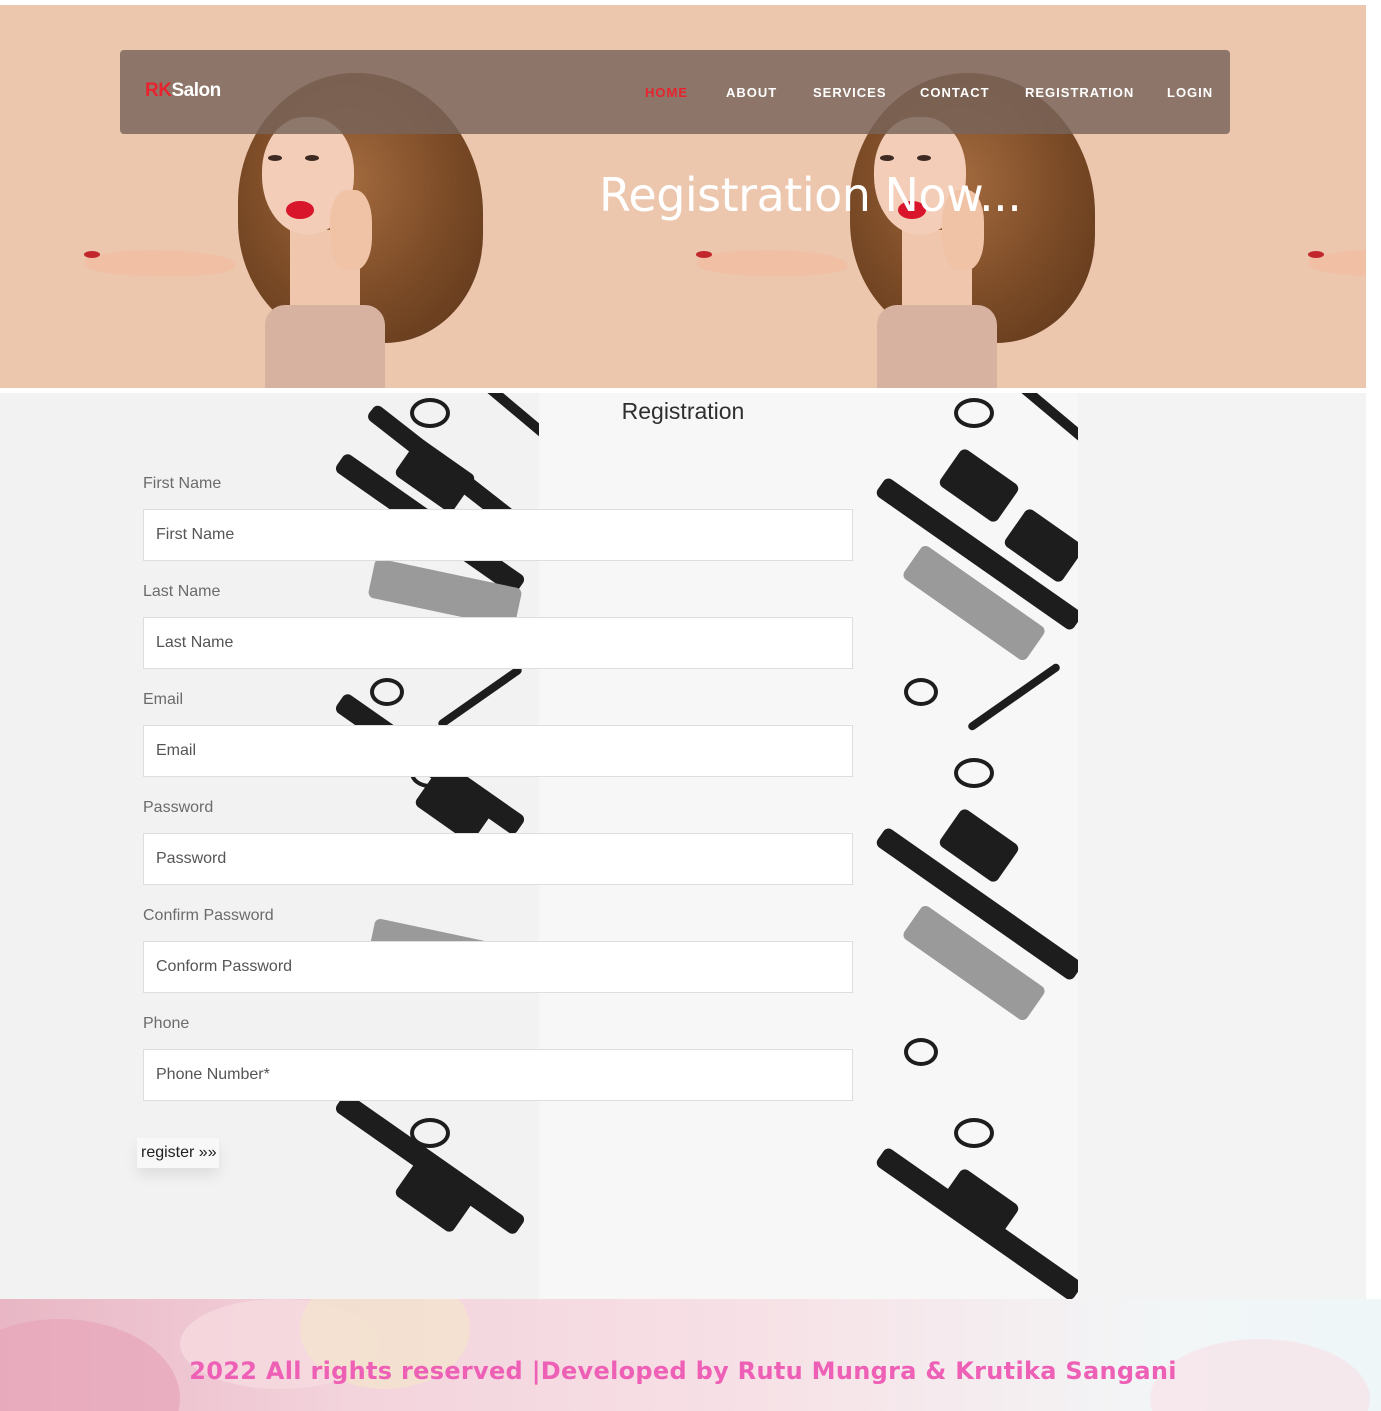 The width and height of the screenshot is (1381, 1411). I want to click on hero-image-model, so click(1295, 196).